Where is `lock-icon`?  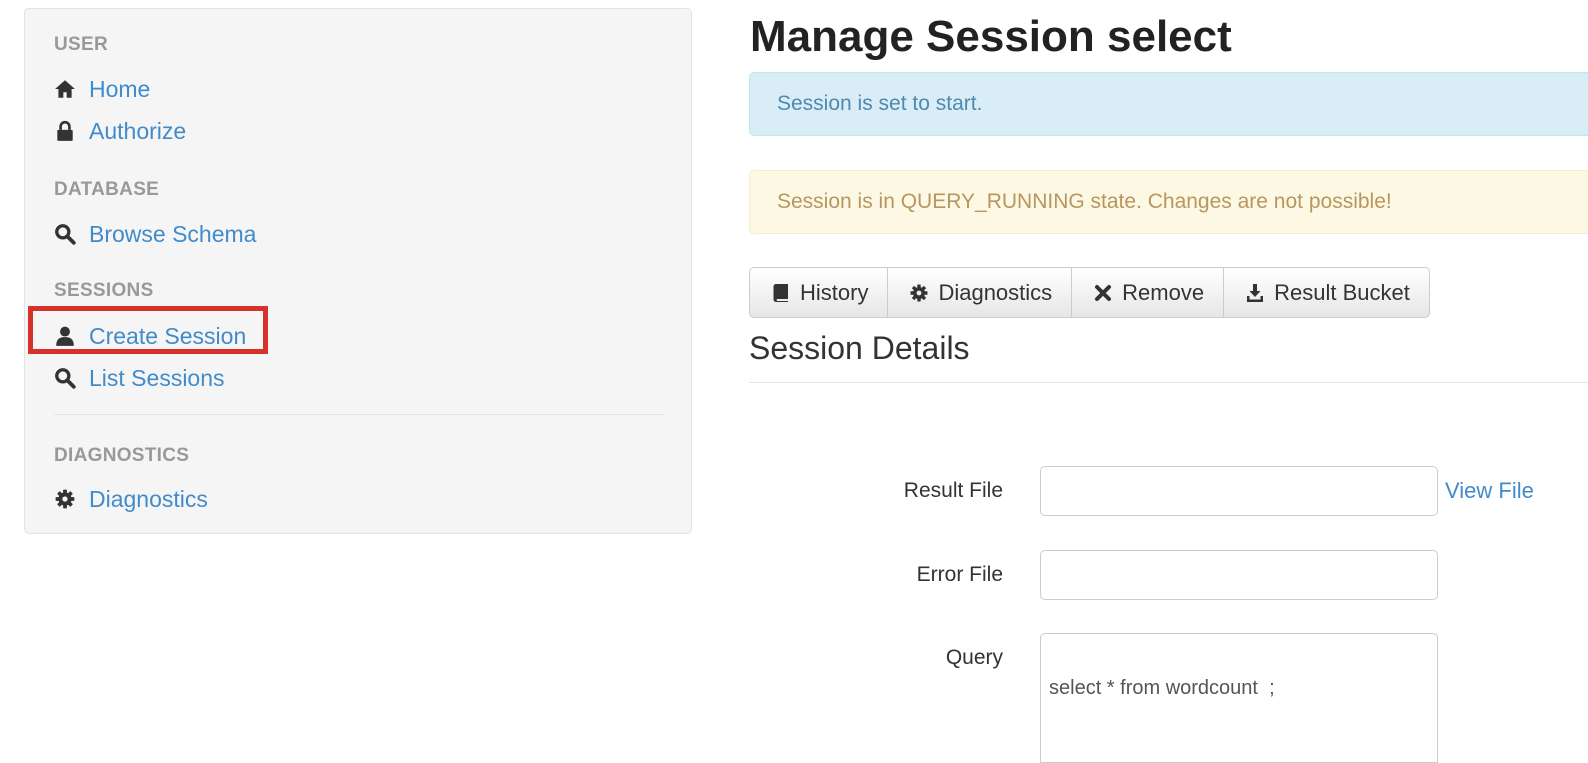
lock-icon is located at coordinates (65, 131).